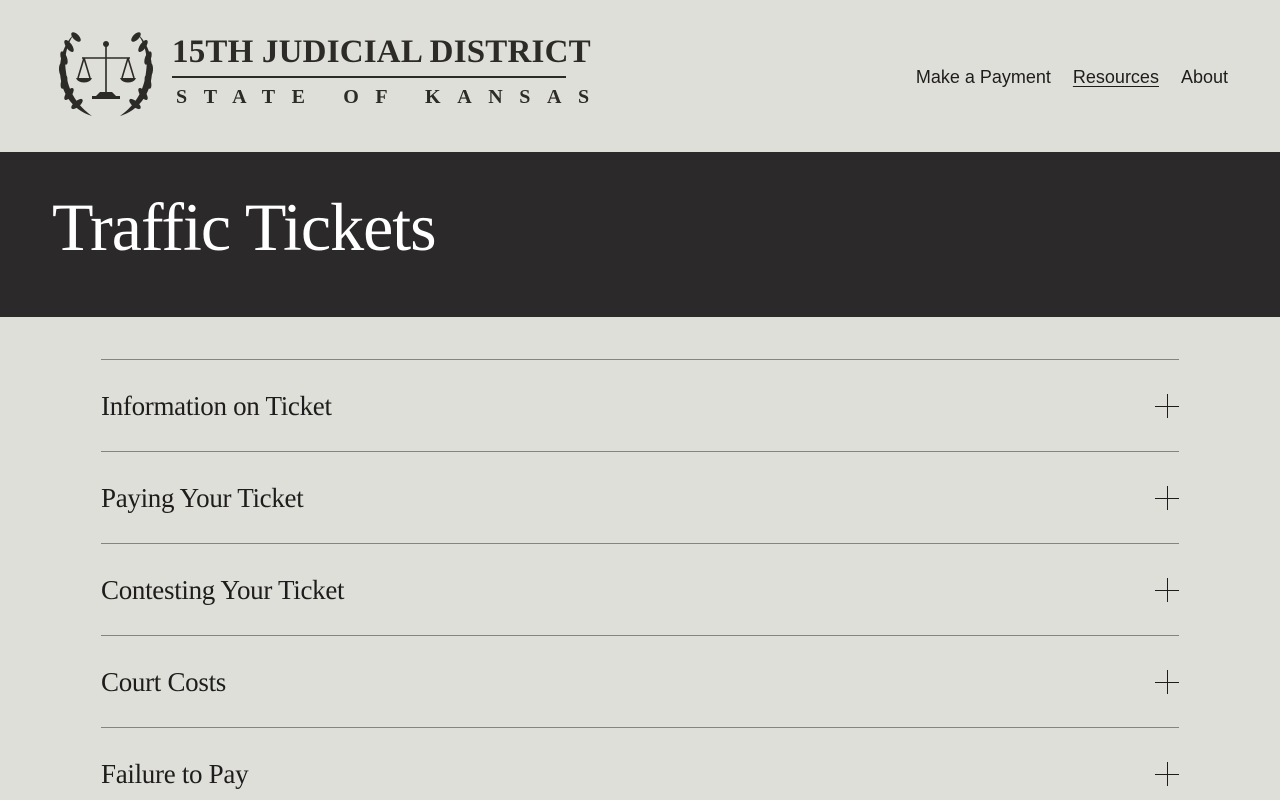 The image size is (1280, 800). I want to click on main-nav: Make a Payment Resources About, so click(1072, 77).